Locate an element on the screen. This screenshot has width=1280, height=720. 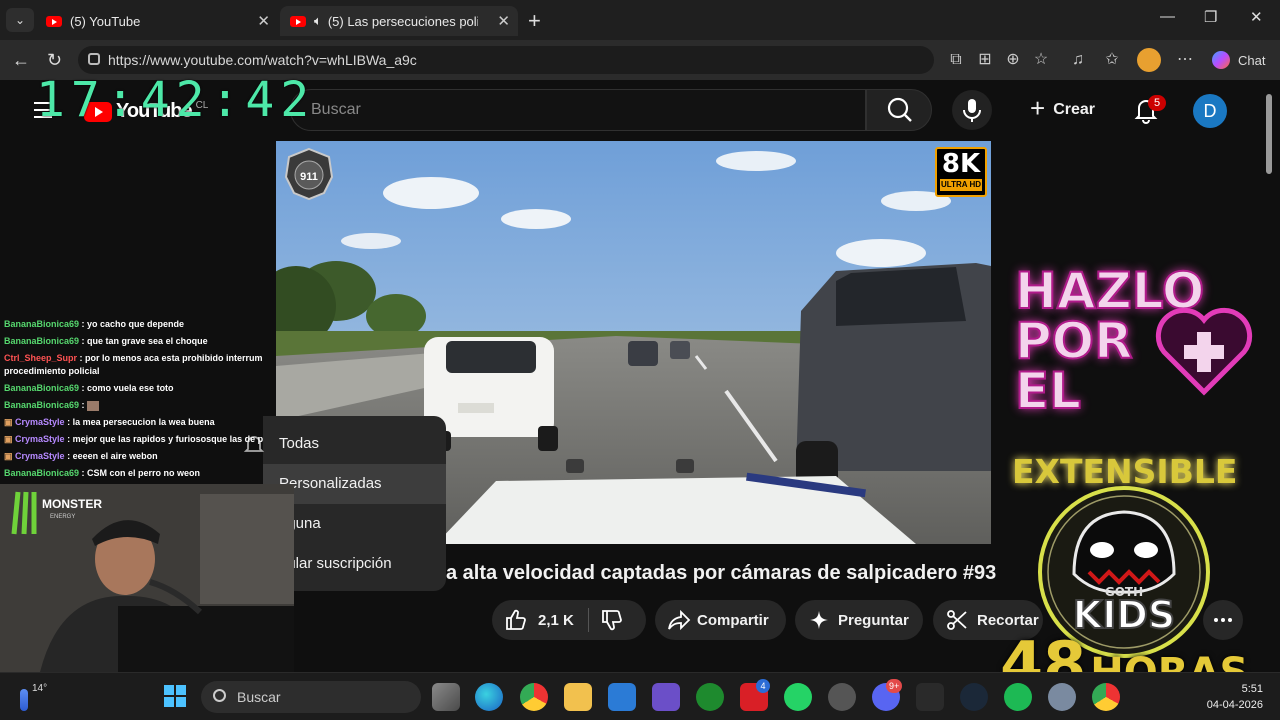
more-menu-icon: ⋯ is located at coordinates (1185, 60).